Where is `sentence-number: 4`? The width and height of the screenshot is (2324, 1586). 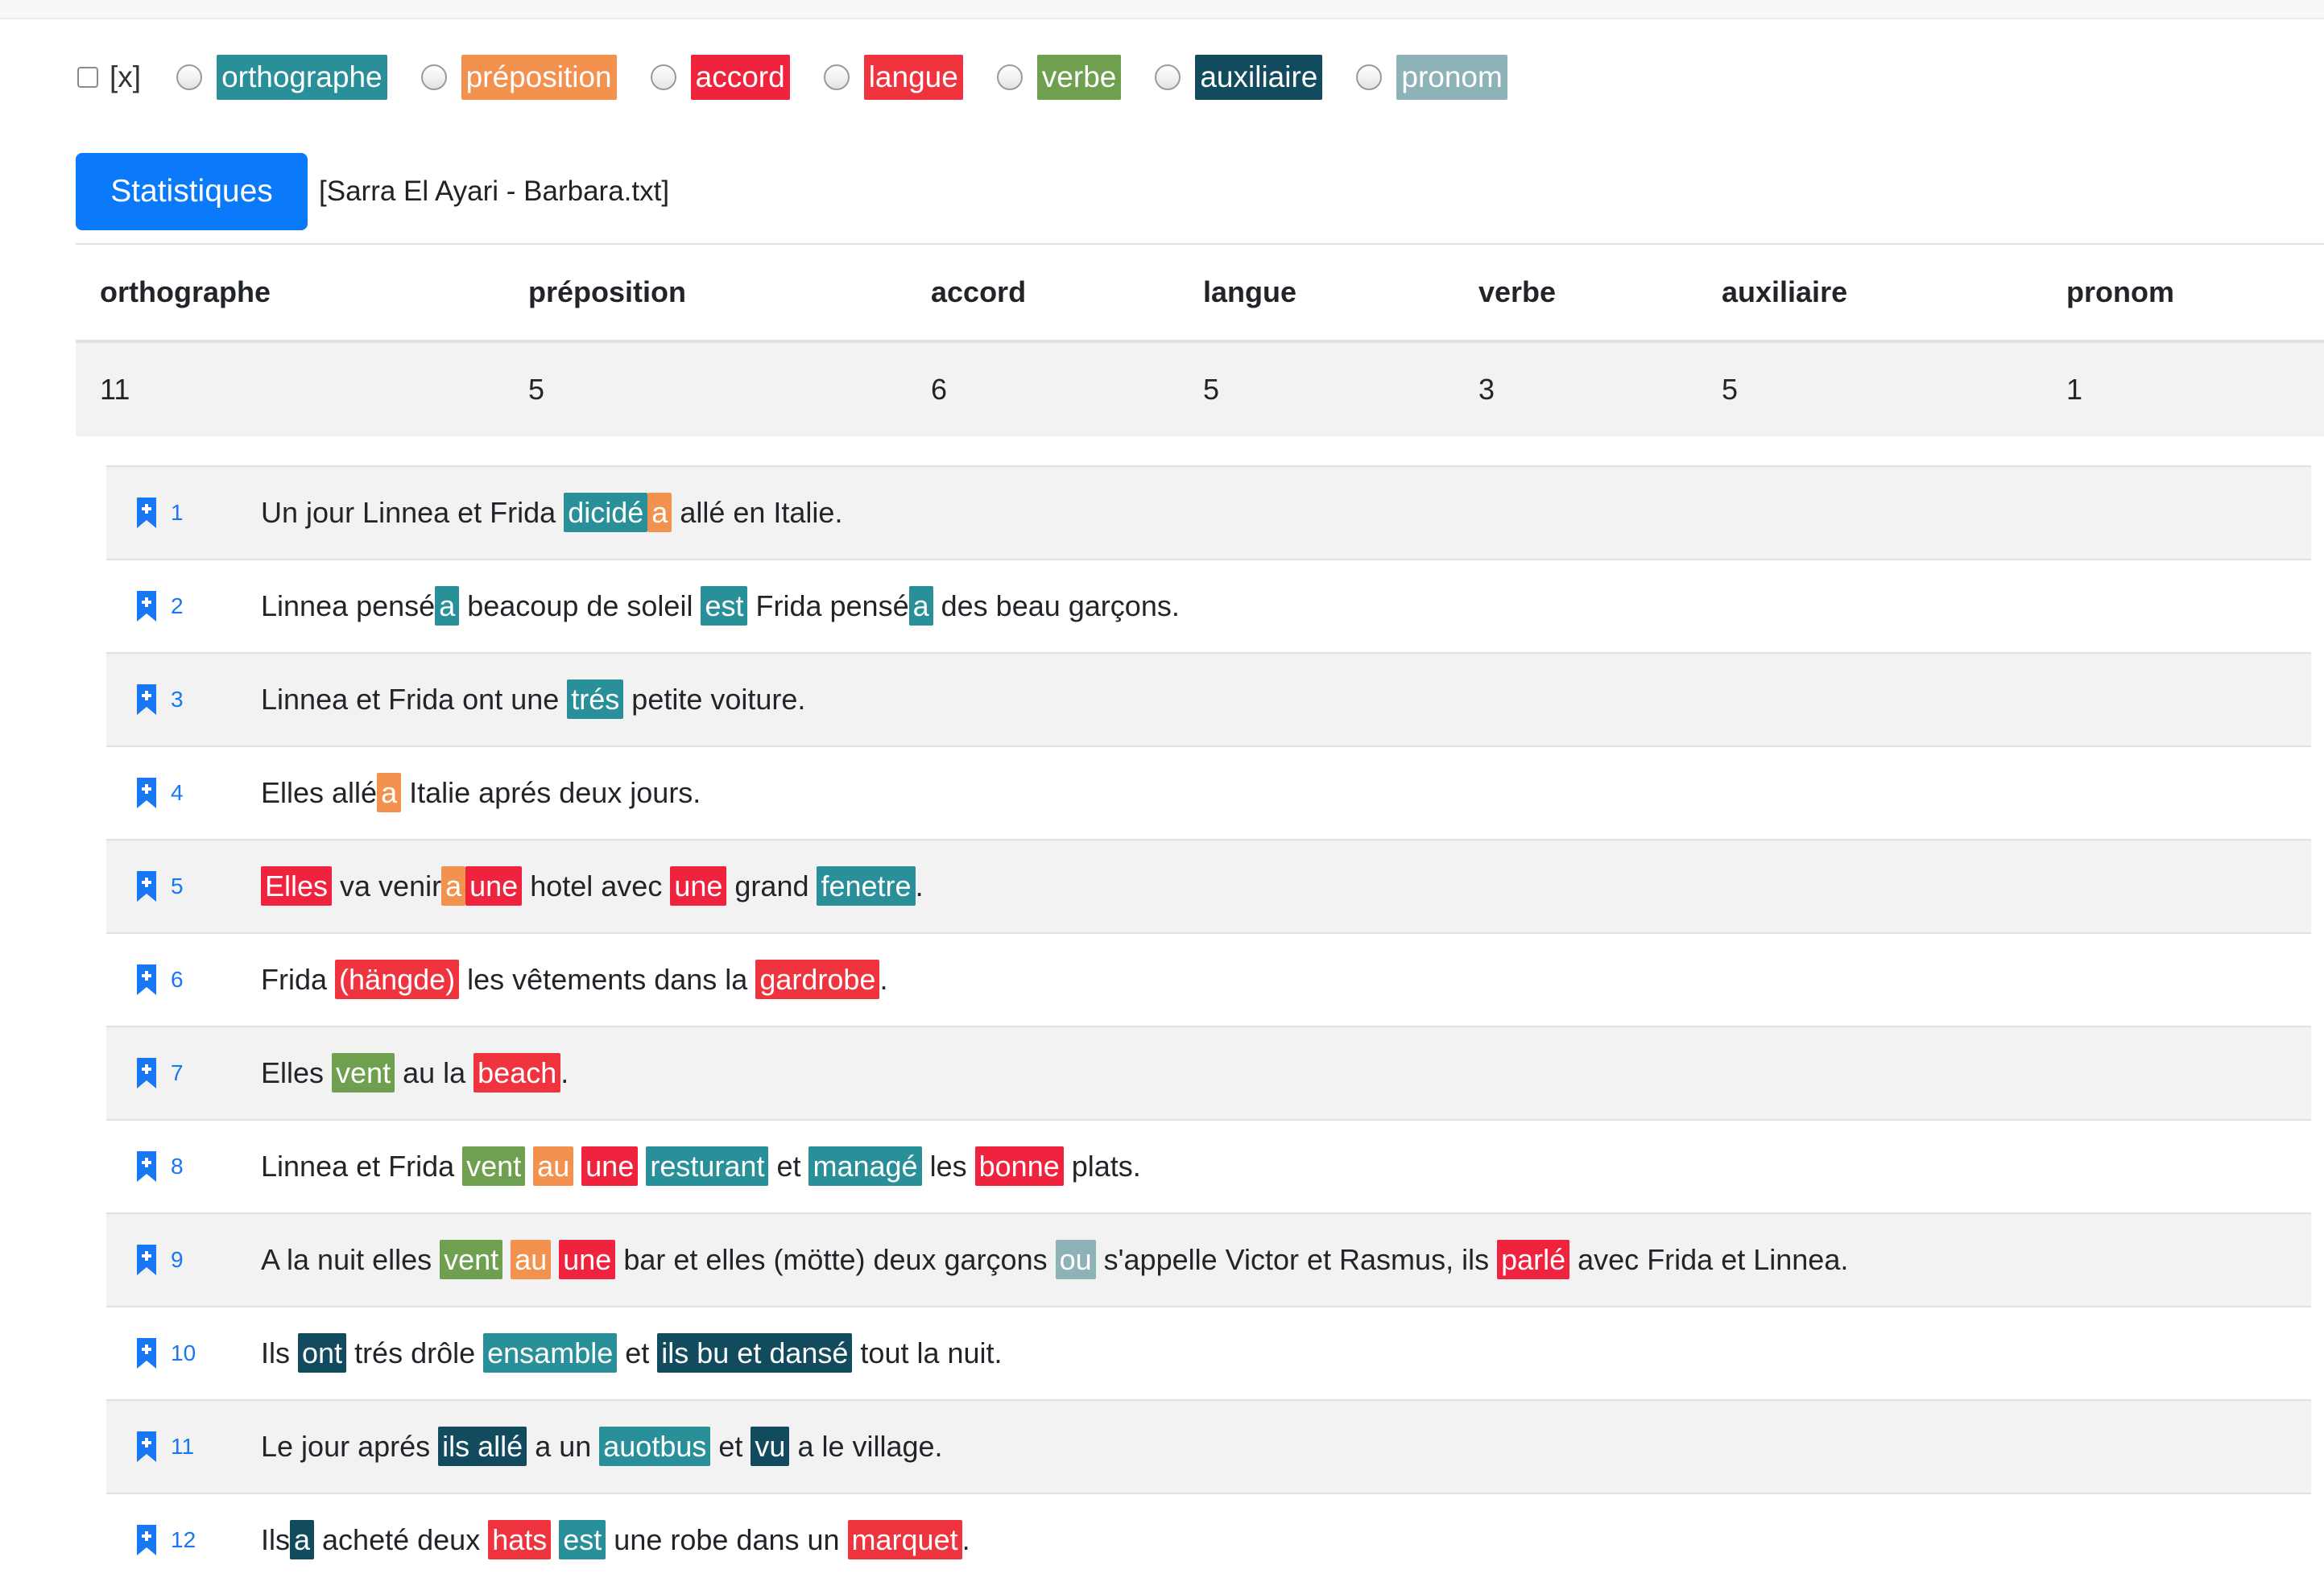
sentence-number: 4 is located at coordinates (209, 793).